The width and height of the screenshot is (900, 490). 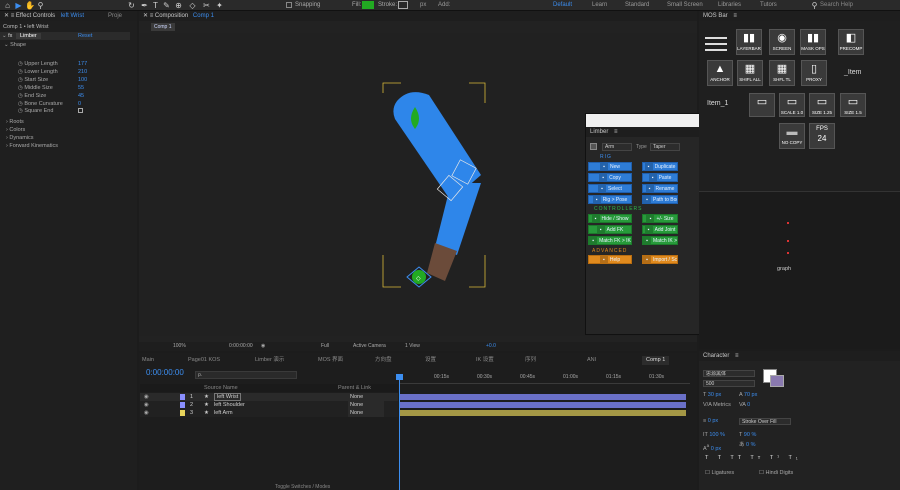 I want to click on tile-precomp: ◧ PRECOMP, so click(x=851, y=42).